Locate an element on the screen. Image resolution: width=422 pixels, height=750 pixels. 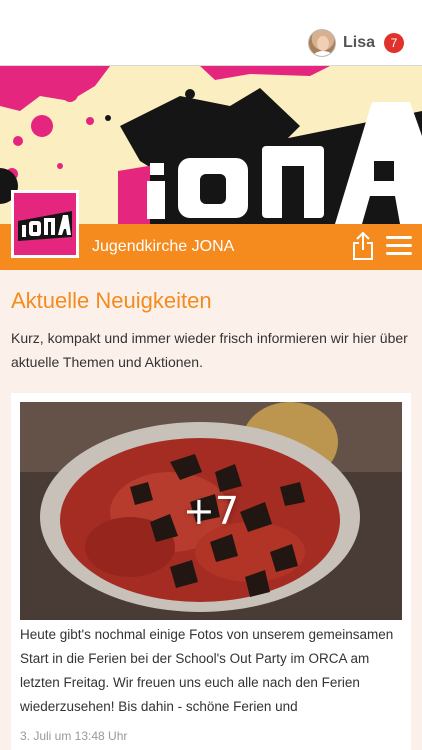
top-bar: Lisa 7 is located at coordinates (211, 33).